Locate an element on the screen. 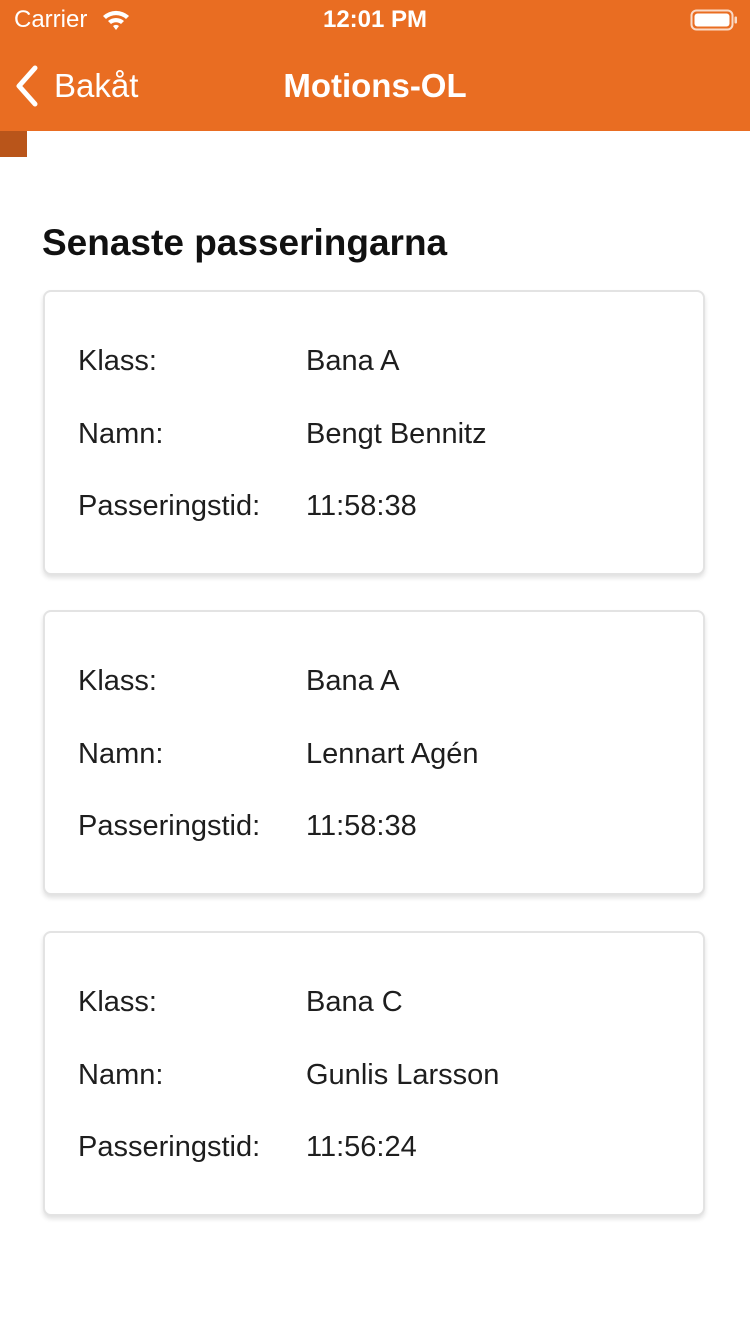 This screenshot has height=1334, width=750. section-title: Senaste passeringarna is located at coordinates (245, 242).